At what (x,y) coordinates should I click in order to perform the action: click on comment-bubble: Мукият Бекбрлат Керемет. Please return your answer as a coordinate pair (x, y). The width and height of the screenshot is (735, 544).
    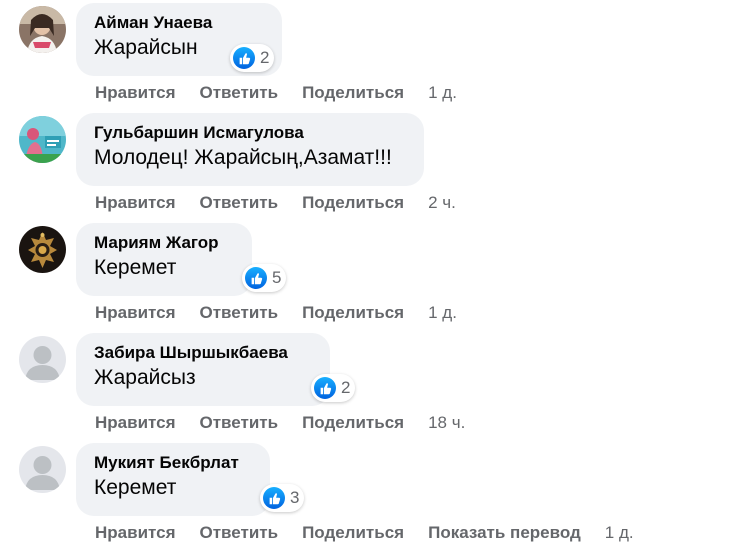
    Looking at the image, I should click on (173, 479).